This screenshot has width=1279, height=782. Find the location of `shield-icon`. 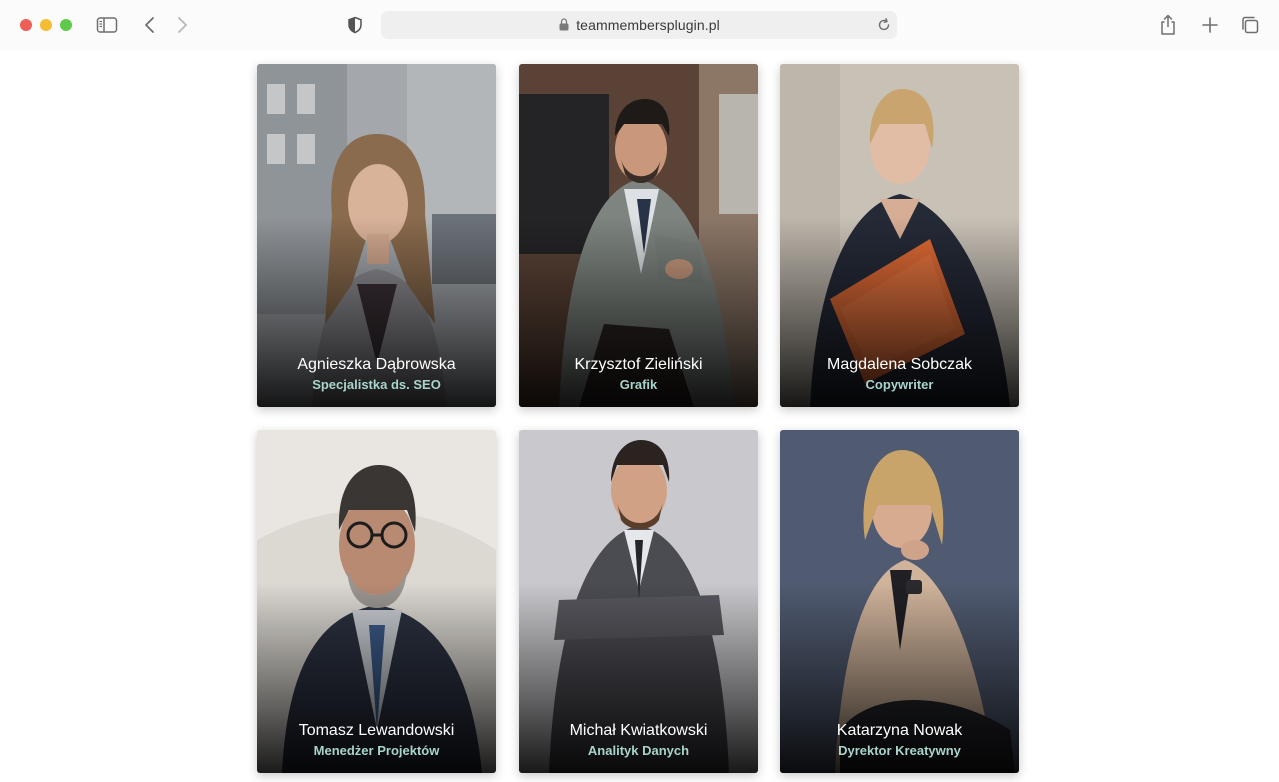

shield-icon is located at coordinates (355, 25).